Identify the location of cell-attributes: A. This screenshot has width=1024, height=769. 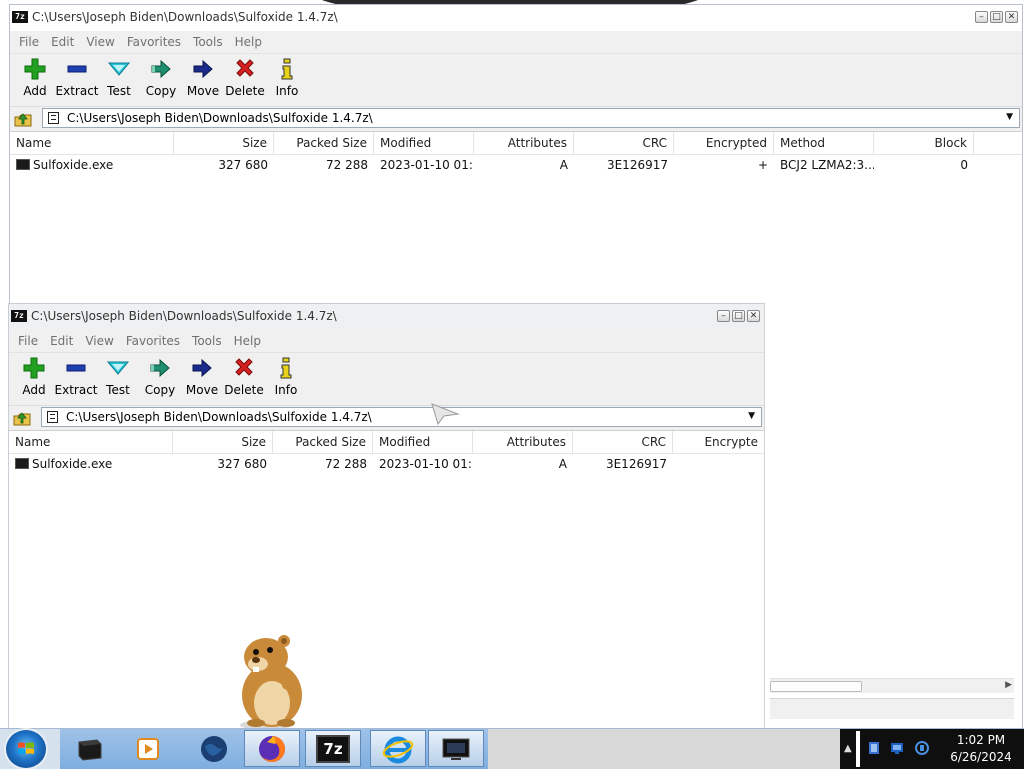
(562, 464).